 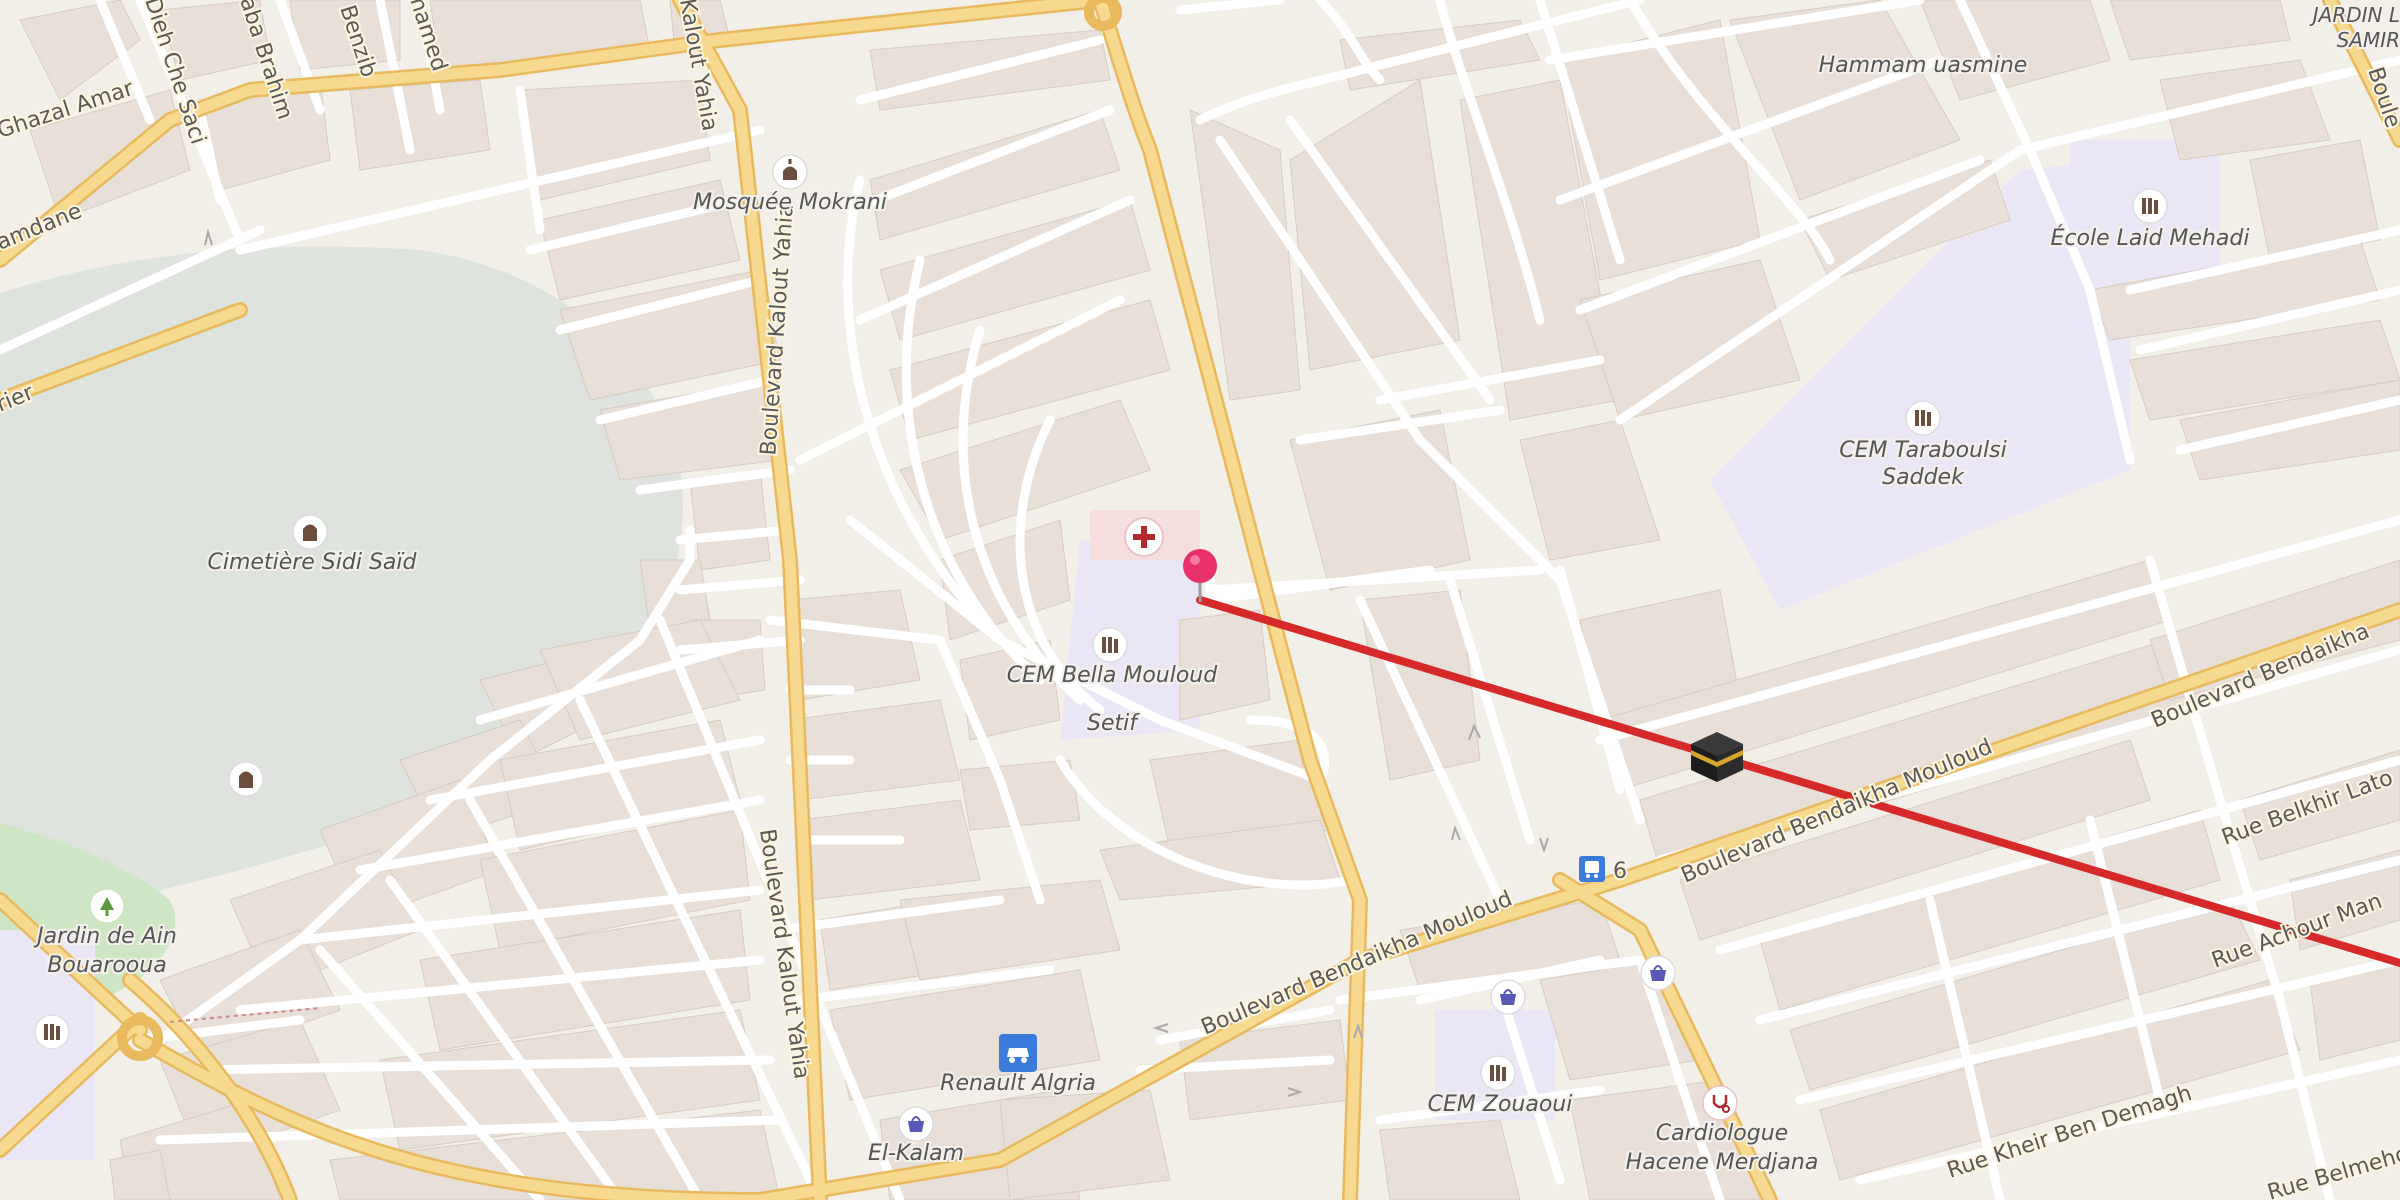 What do you see at coordinates (1722, 1133) in the screenshot?
I see `label-cardiologue-1: Cardiologue` at bounding box center [1722, 1133].